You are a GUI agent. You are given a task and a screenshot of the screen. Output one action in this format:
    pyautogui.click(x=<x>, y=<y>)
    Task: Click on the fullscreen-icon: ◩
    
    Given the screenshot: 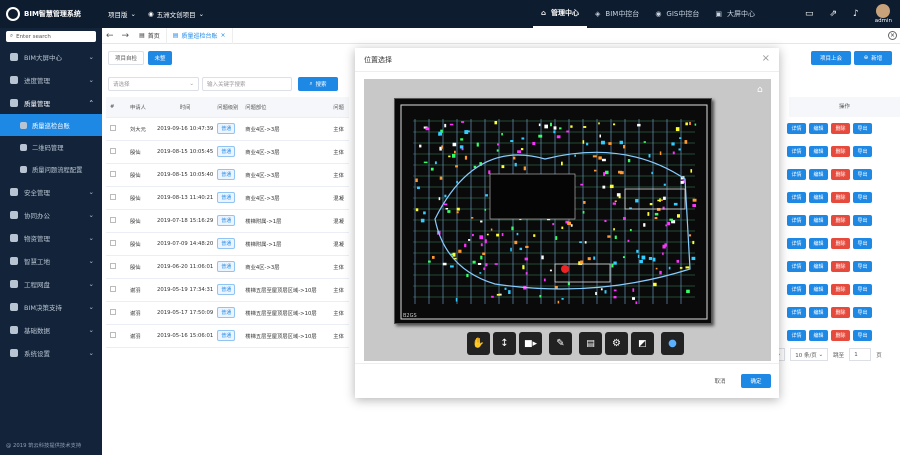 What is the action you would take?
    pyautogui.click(x=642, y=343)
    